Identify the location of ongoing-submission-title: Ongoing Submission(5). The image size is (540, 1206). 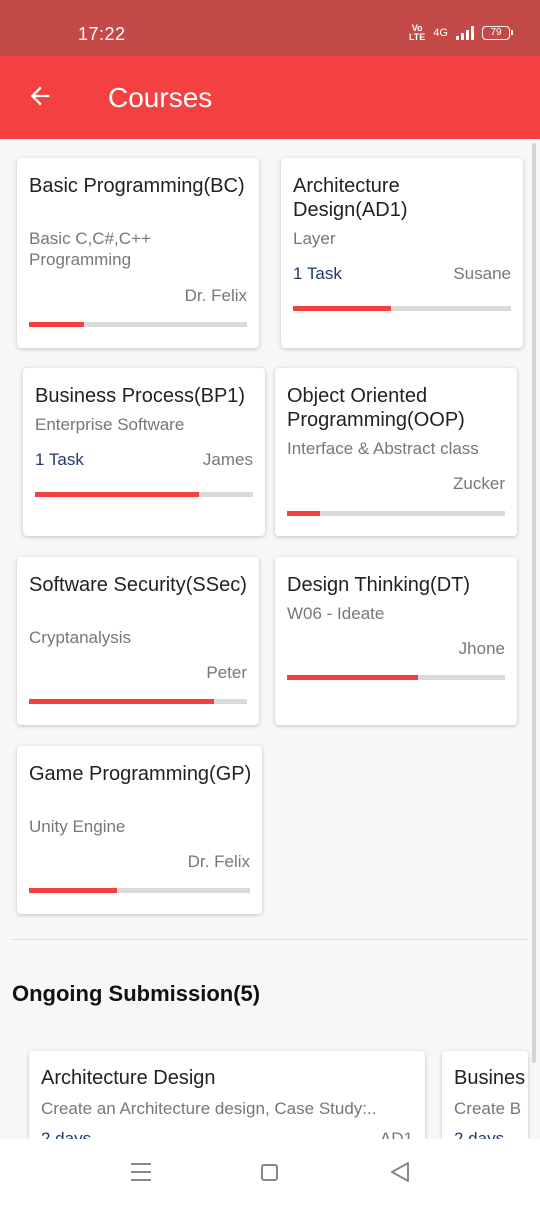
(136, 993).